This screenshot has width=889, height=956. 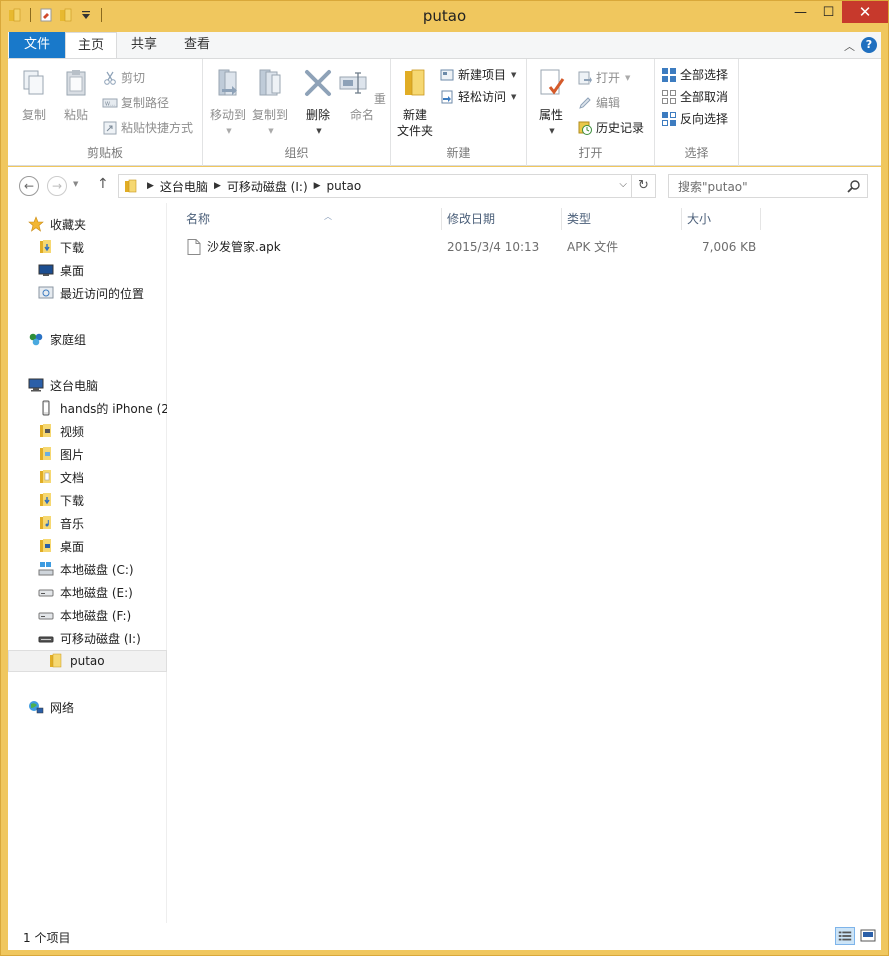 What do you see at coordinates (849, 46) in the screenshot?
I see `collapse-ribbon-icon: ︿` at bounding box center [849, 46].